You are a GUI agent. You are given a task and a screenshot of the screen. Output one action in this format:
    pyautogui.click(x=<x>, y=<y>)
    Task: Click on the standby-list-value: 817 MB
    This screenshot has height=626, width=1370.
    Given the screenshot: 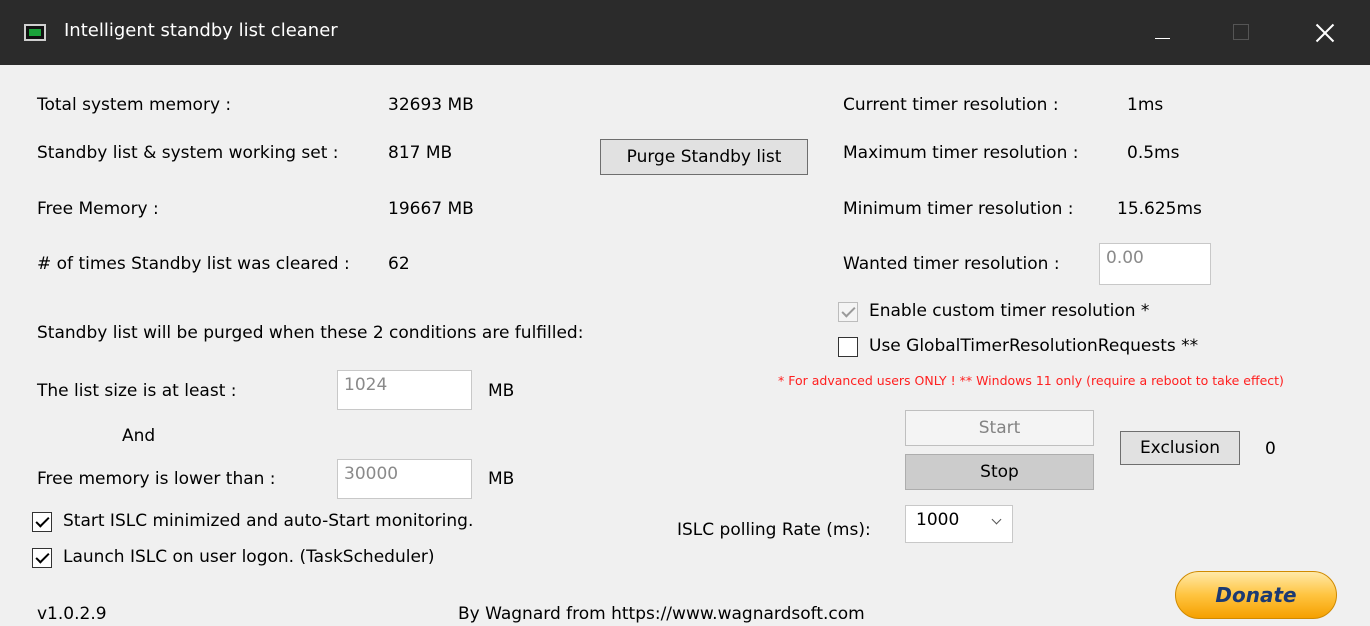 What is the action you would take?
    pyautogui.click(x=420, y=153)
    